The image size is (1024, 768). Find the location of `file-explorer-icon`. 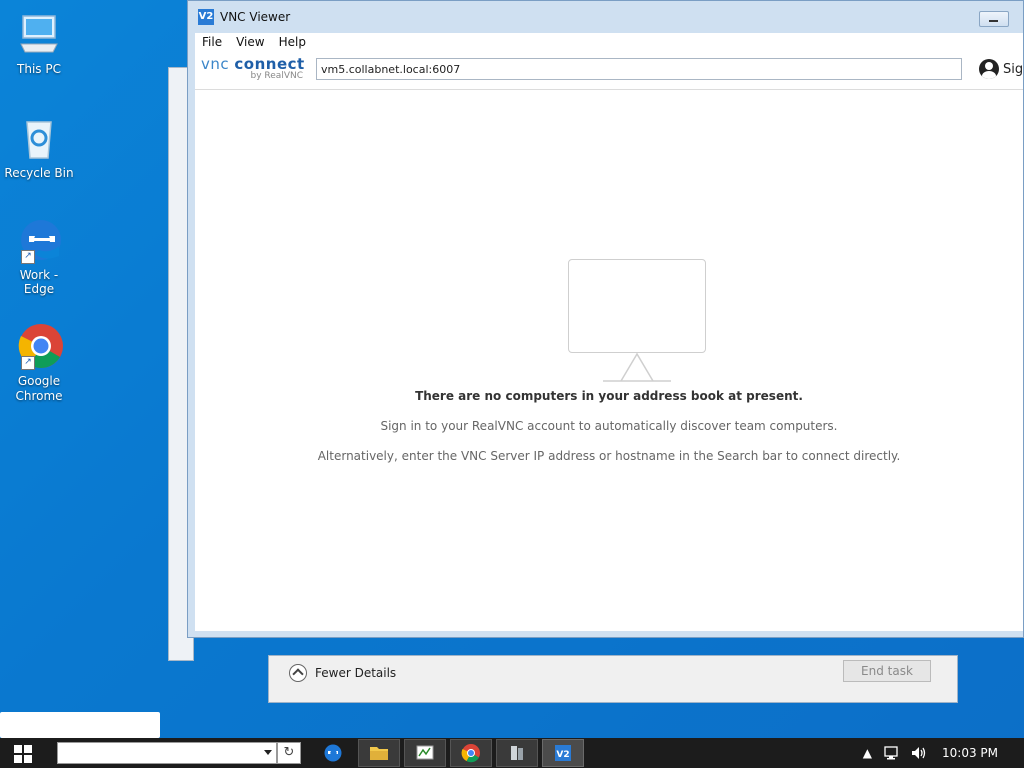

file-explorer-icon is located at coordinates (379, 753).